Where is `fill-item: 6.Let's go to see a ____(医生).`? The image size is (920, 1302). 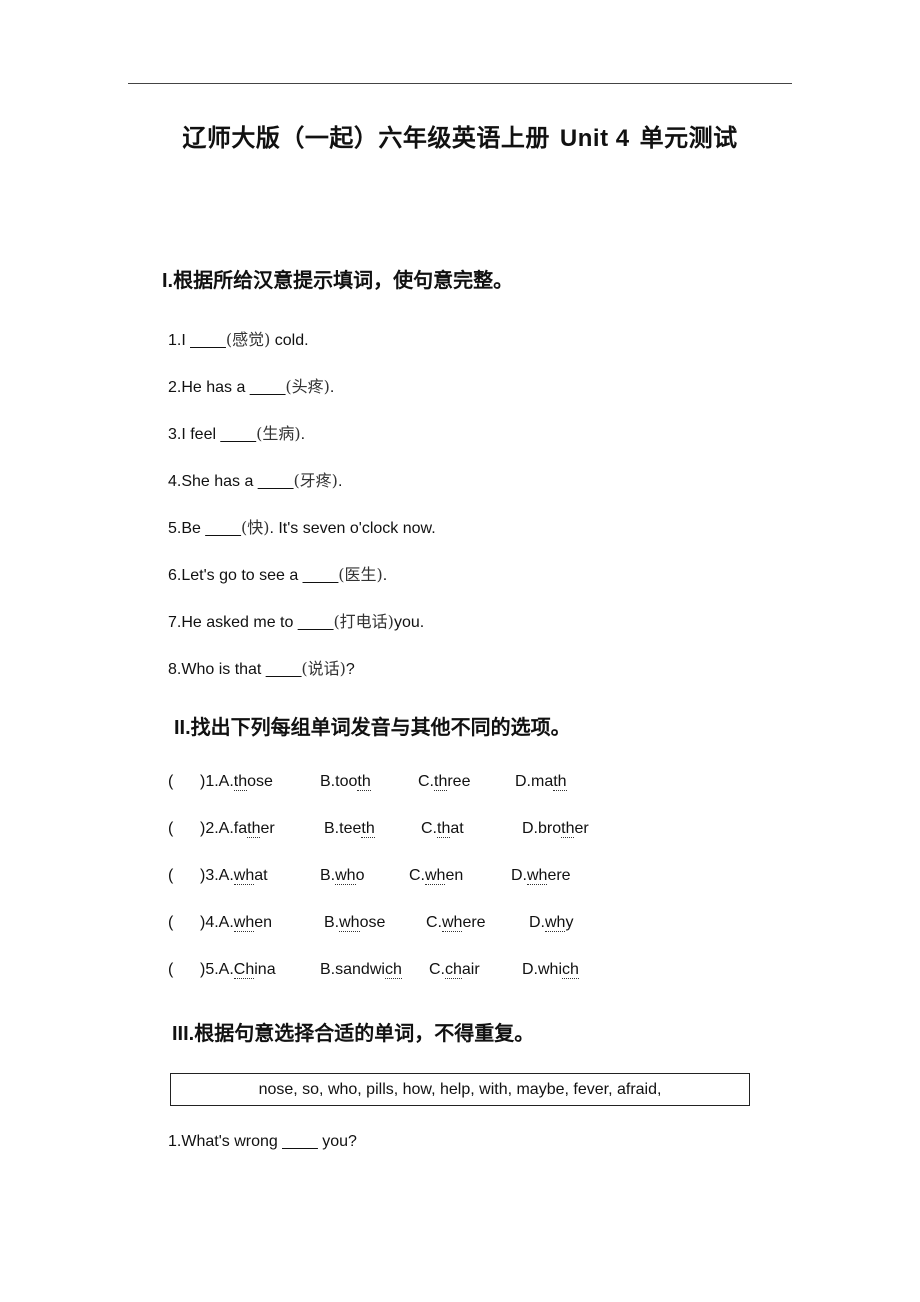
fill-item: 6.Let's go to see a ____(医生). is located at coordinates (277, 573).